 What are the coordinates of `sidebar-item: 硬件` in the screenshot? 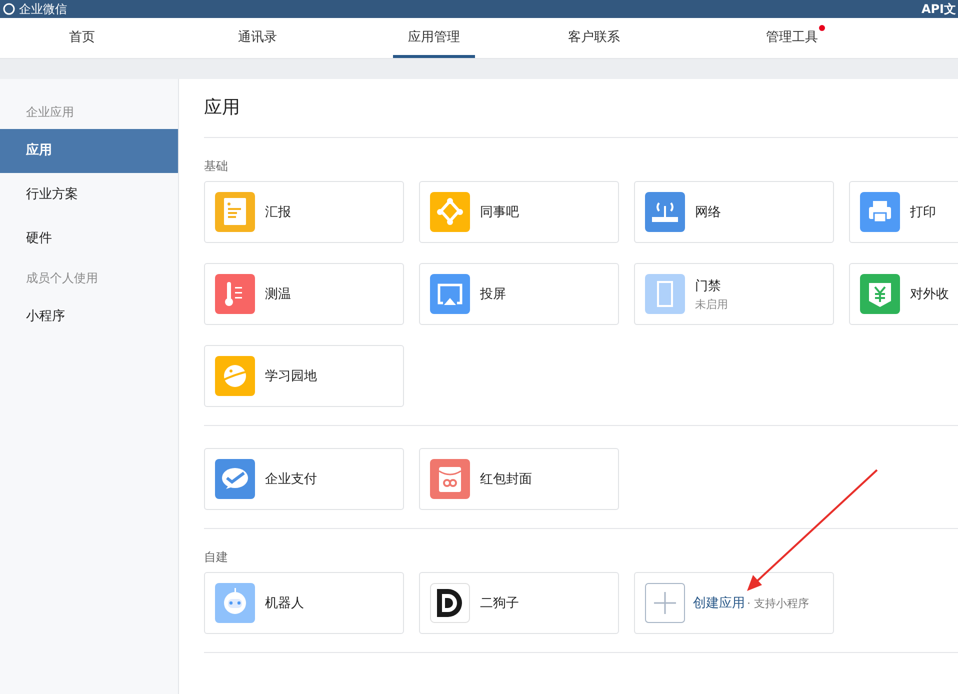 It's located at (89, 239).